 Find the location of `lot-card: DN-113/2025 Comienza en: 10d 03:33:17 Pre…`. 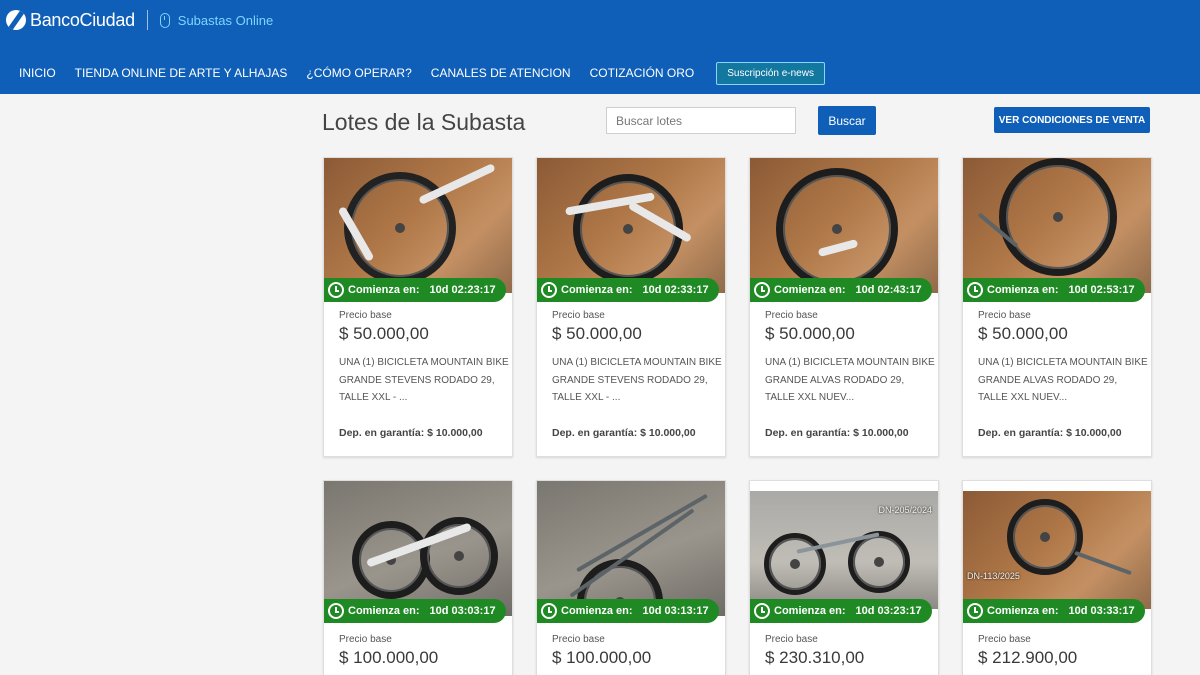

lot-card: DN-113/2025 Comienza en: 10d 03:33:17 Pre… is located at coordinates (1057, 577).